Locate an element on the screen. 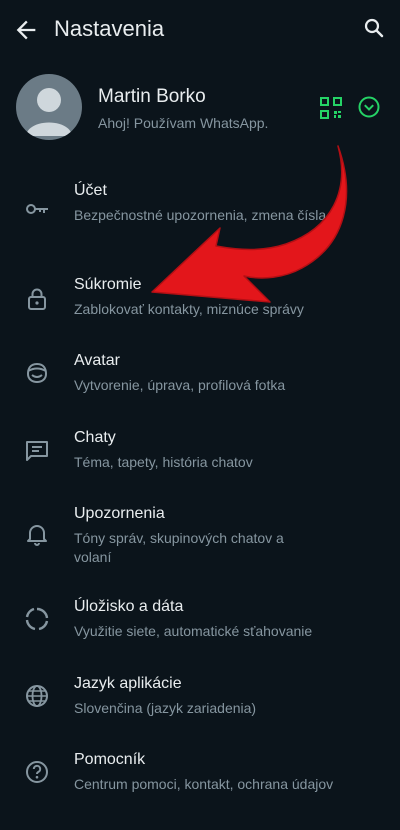  settings-item-label: Avatar is located at coordinates (97, 360).